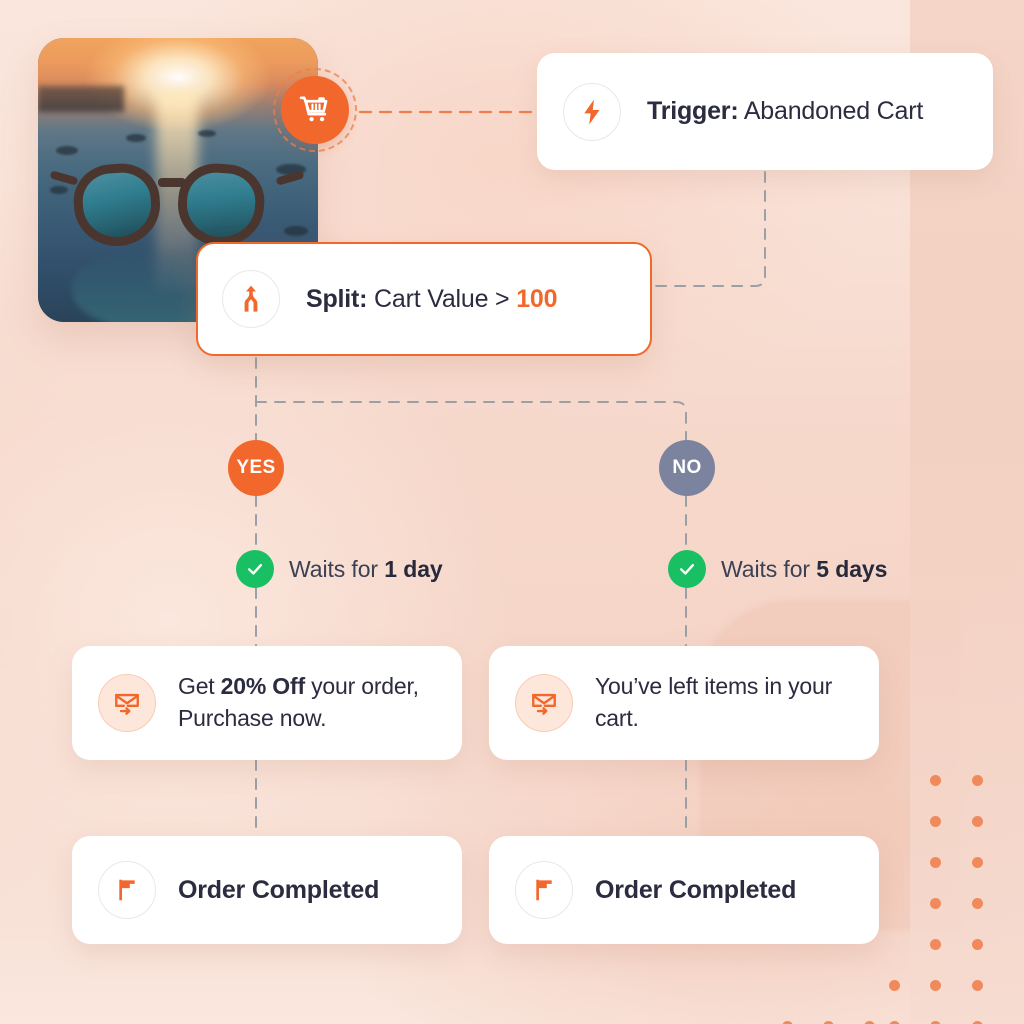  I want to click on node-card-message-yes: Get 20% Off your order, Purchase now., so click(267, 703).